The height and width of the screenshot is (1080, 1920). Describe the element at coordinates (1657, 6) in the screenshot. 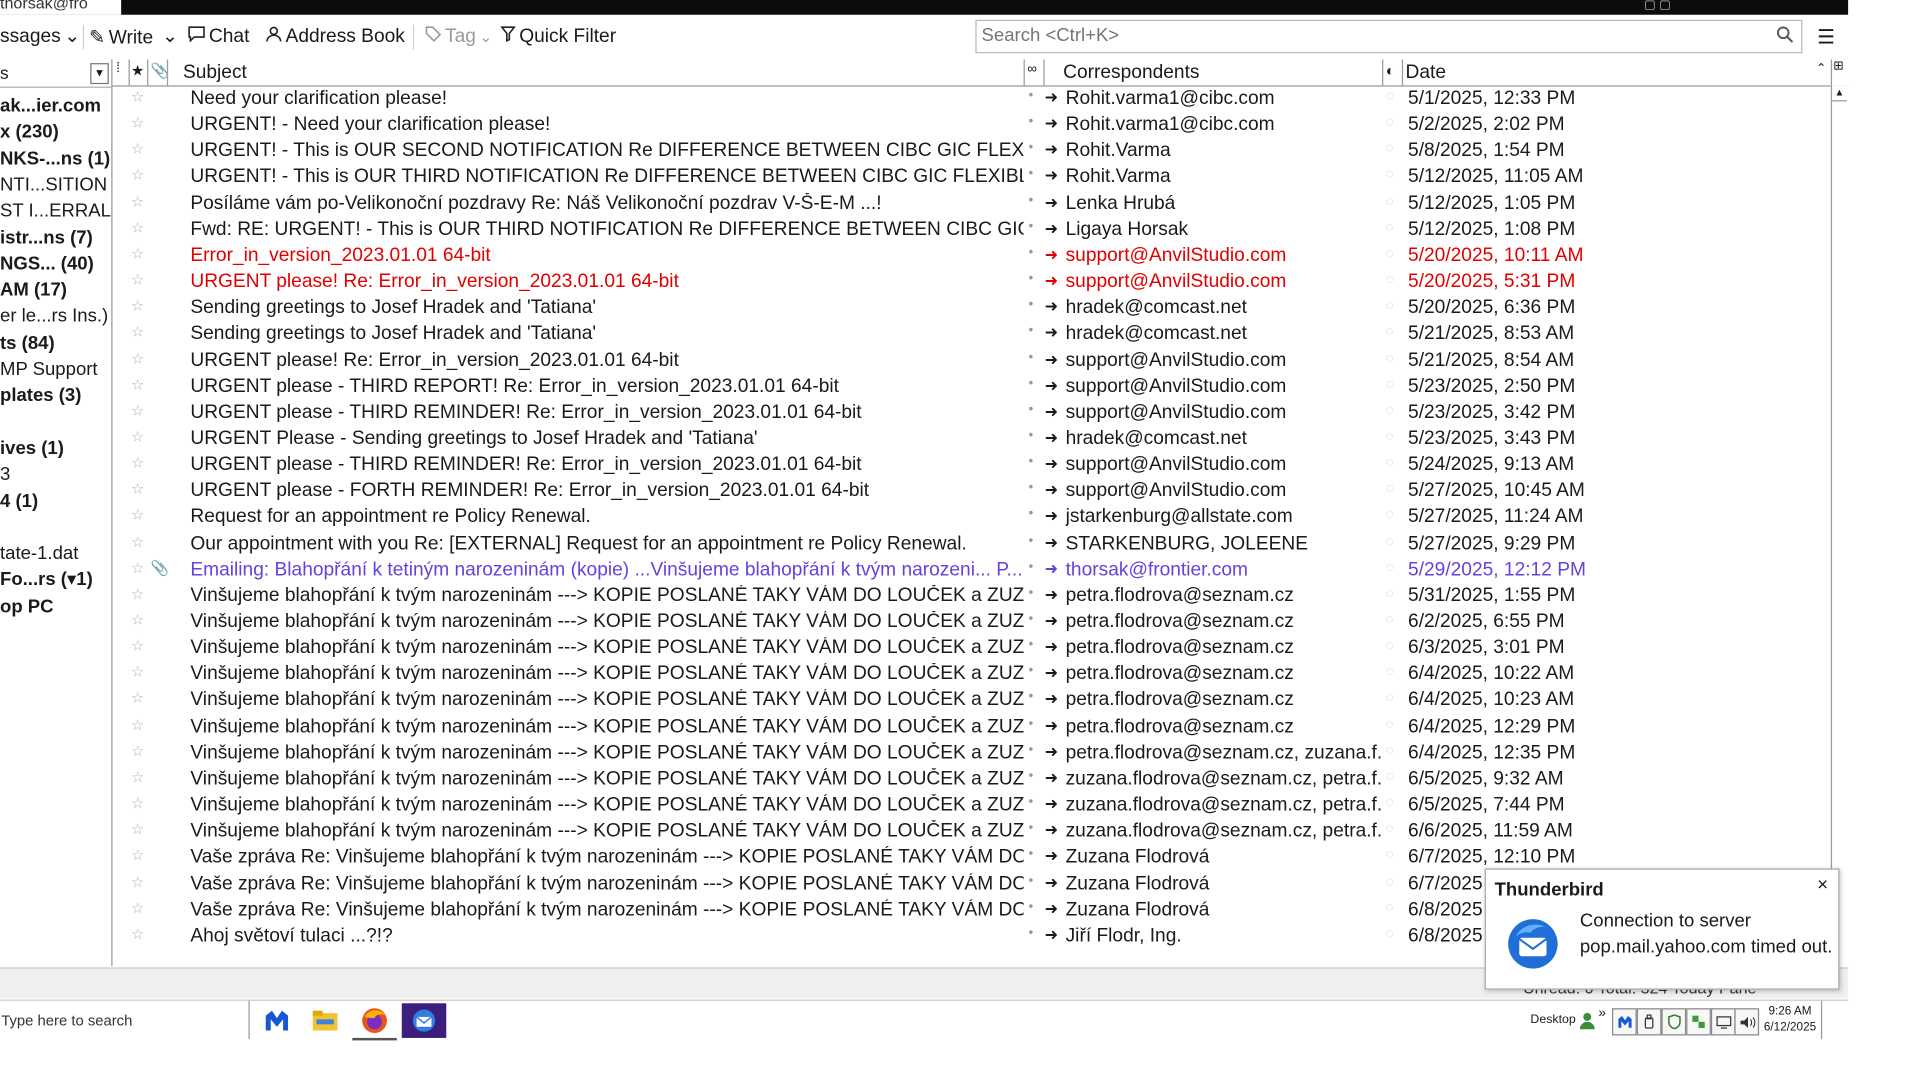

I see `window-buttons: ▢ ▢` at that location.